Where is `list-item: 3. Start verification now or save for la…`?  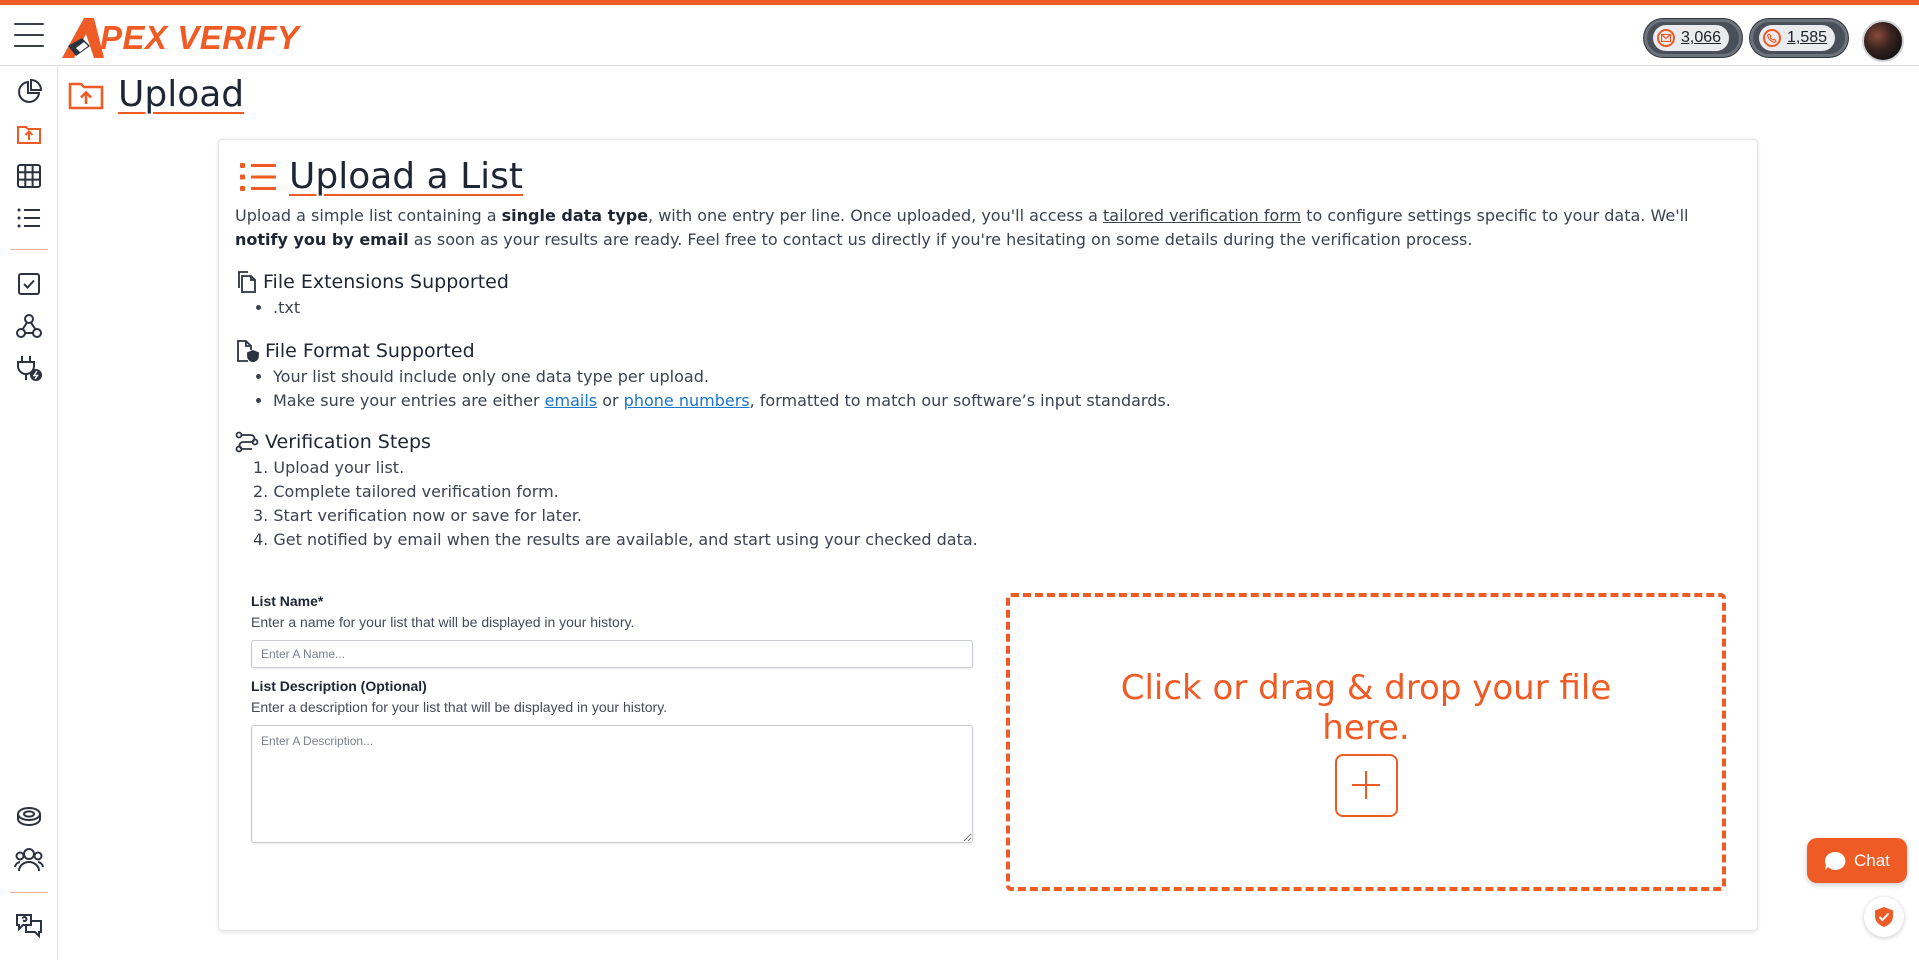
list-item: 3. Start verification now or save for la… is located at coordinates (418, 515).